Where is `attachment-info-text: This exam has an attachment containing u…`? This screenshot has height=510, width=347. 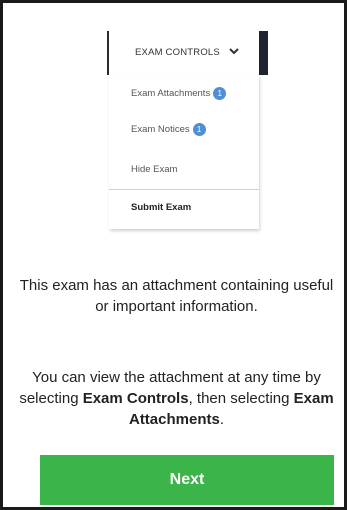 attachment-info-text: This exam has an attachment containing u… is located at coordinates (176, 296).